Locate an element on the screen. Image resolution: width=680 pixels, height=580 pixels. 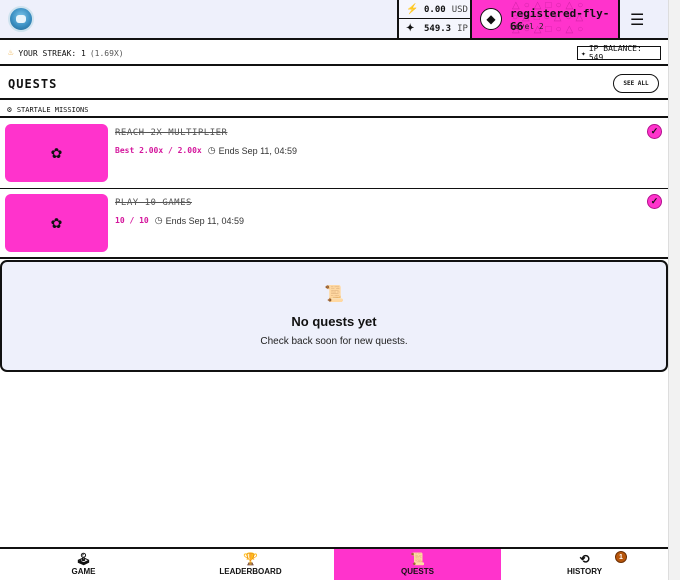
scrollbar is located at coordinates (674, 290).